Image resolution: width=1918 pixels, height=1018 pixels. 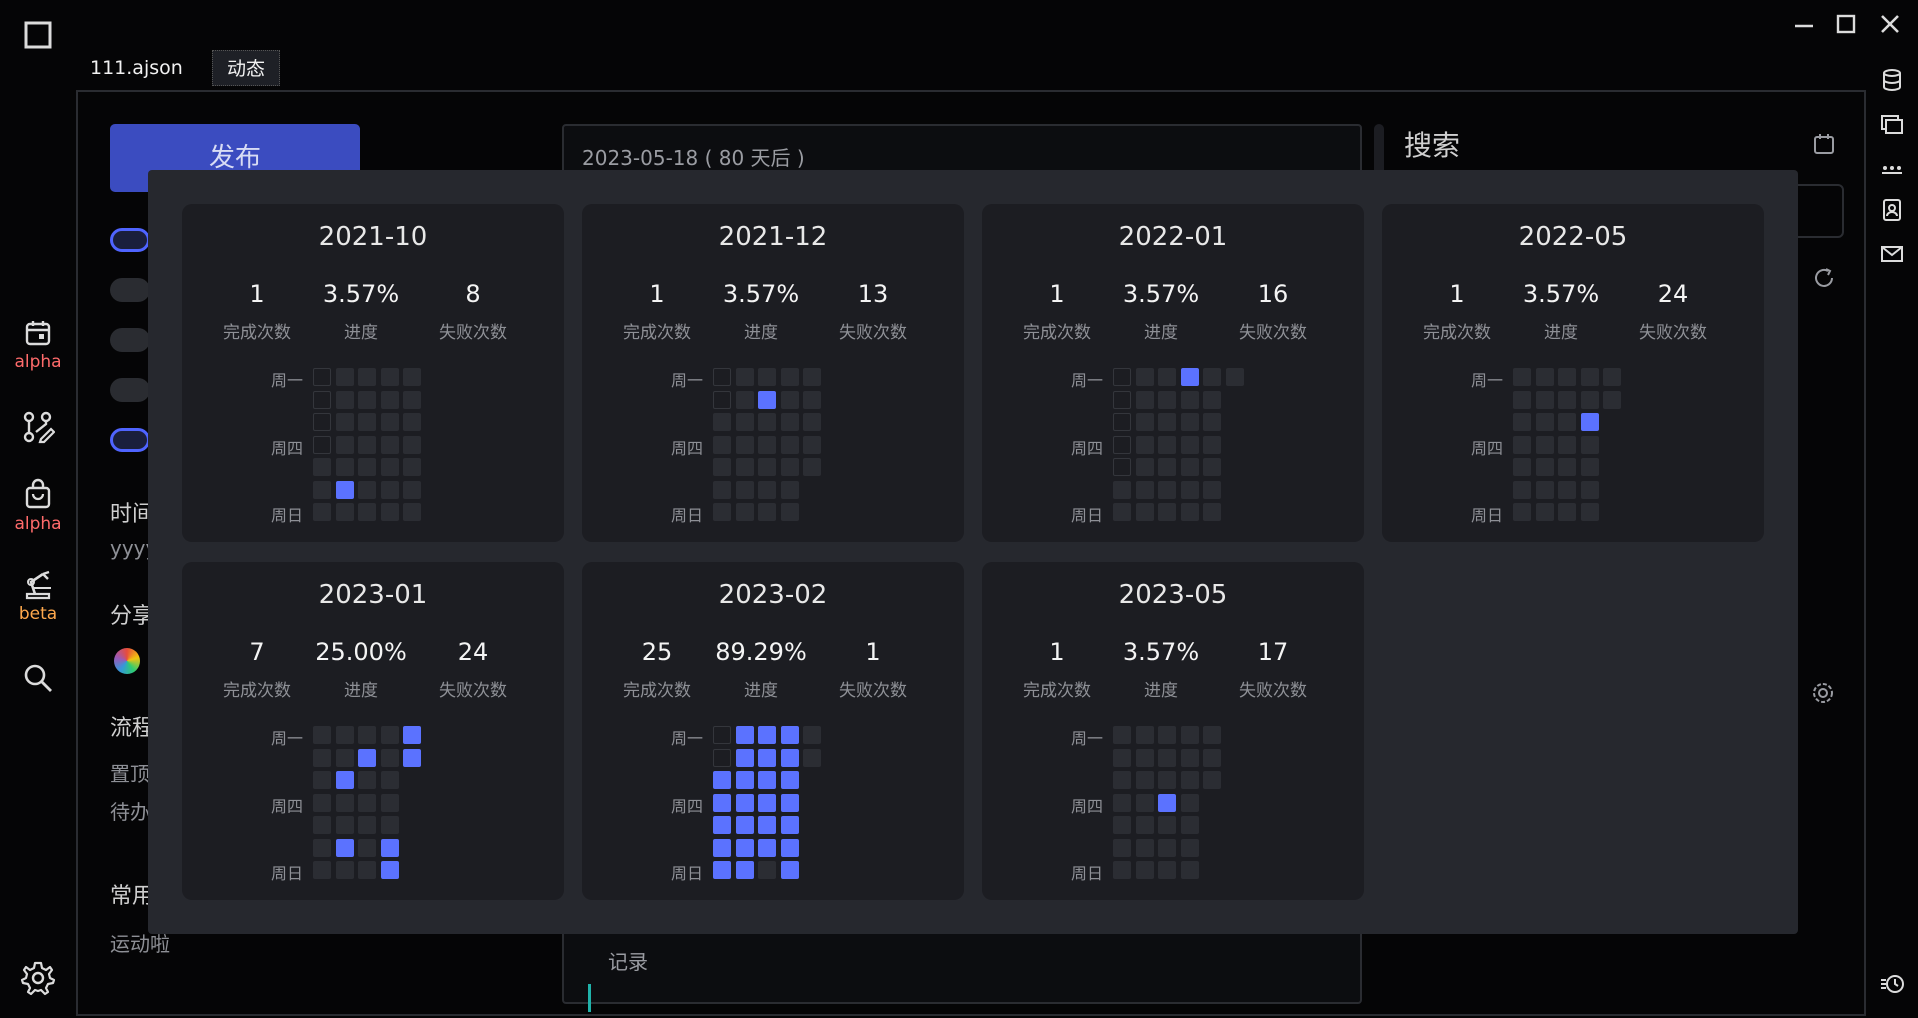 I want to click on tab-file: 111.ajson, so click(x=136, y=68).